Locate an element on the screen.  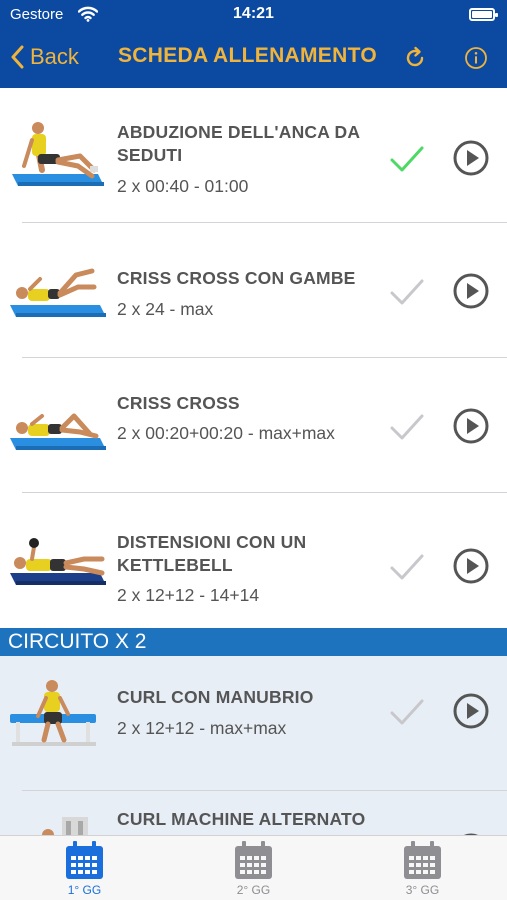
exercise-detail: 2 x 12+12 - 14+14 is located at coordinates (188, 595).